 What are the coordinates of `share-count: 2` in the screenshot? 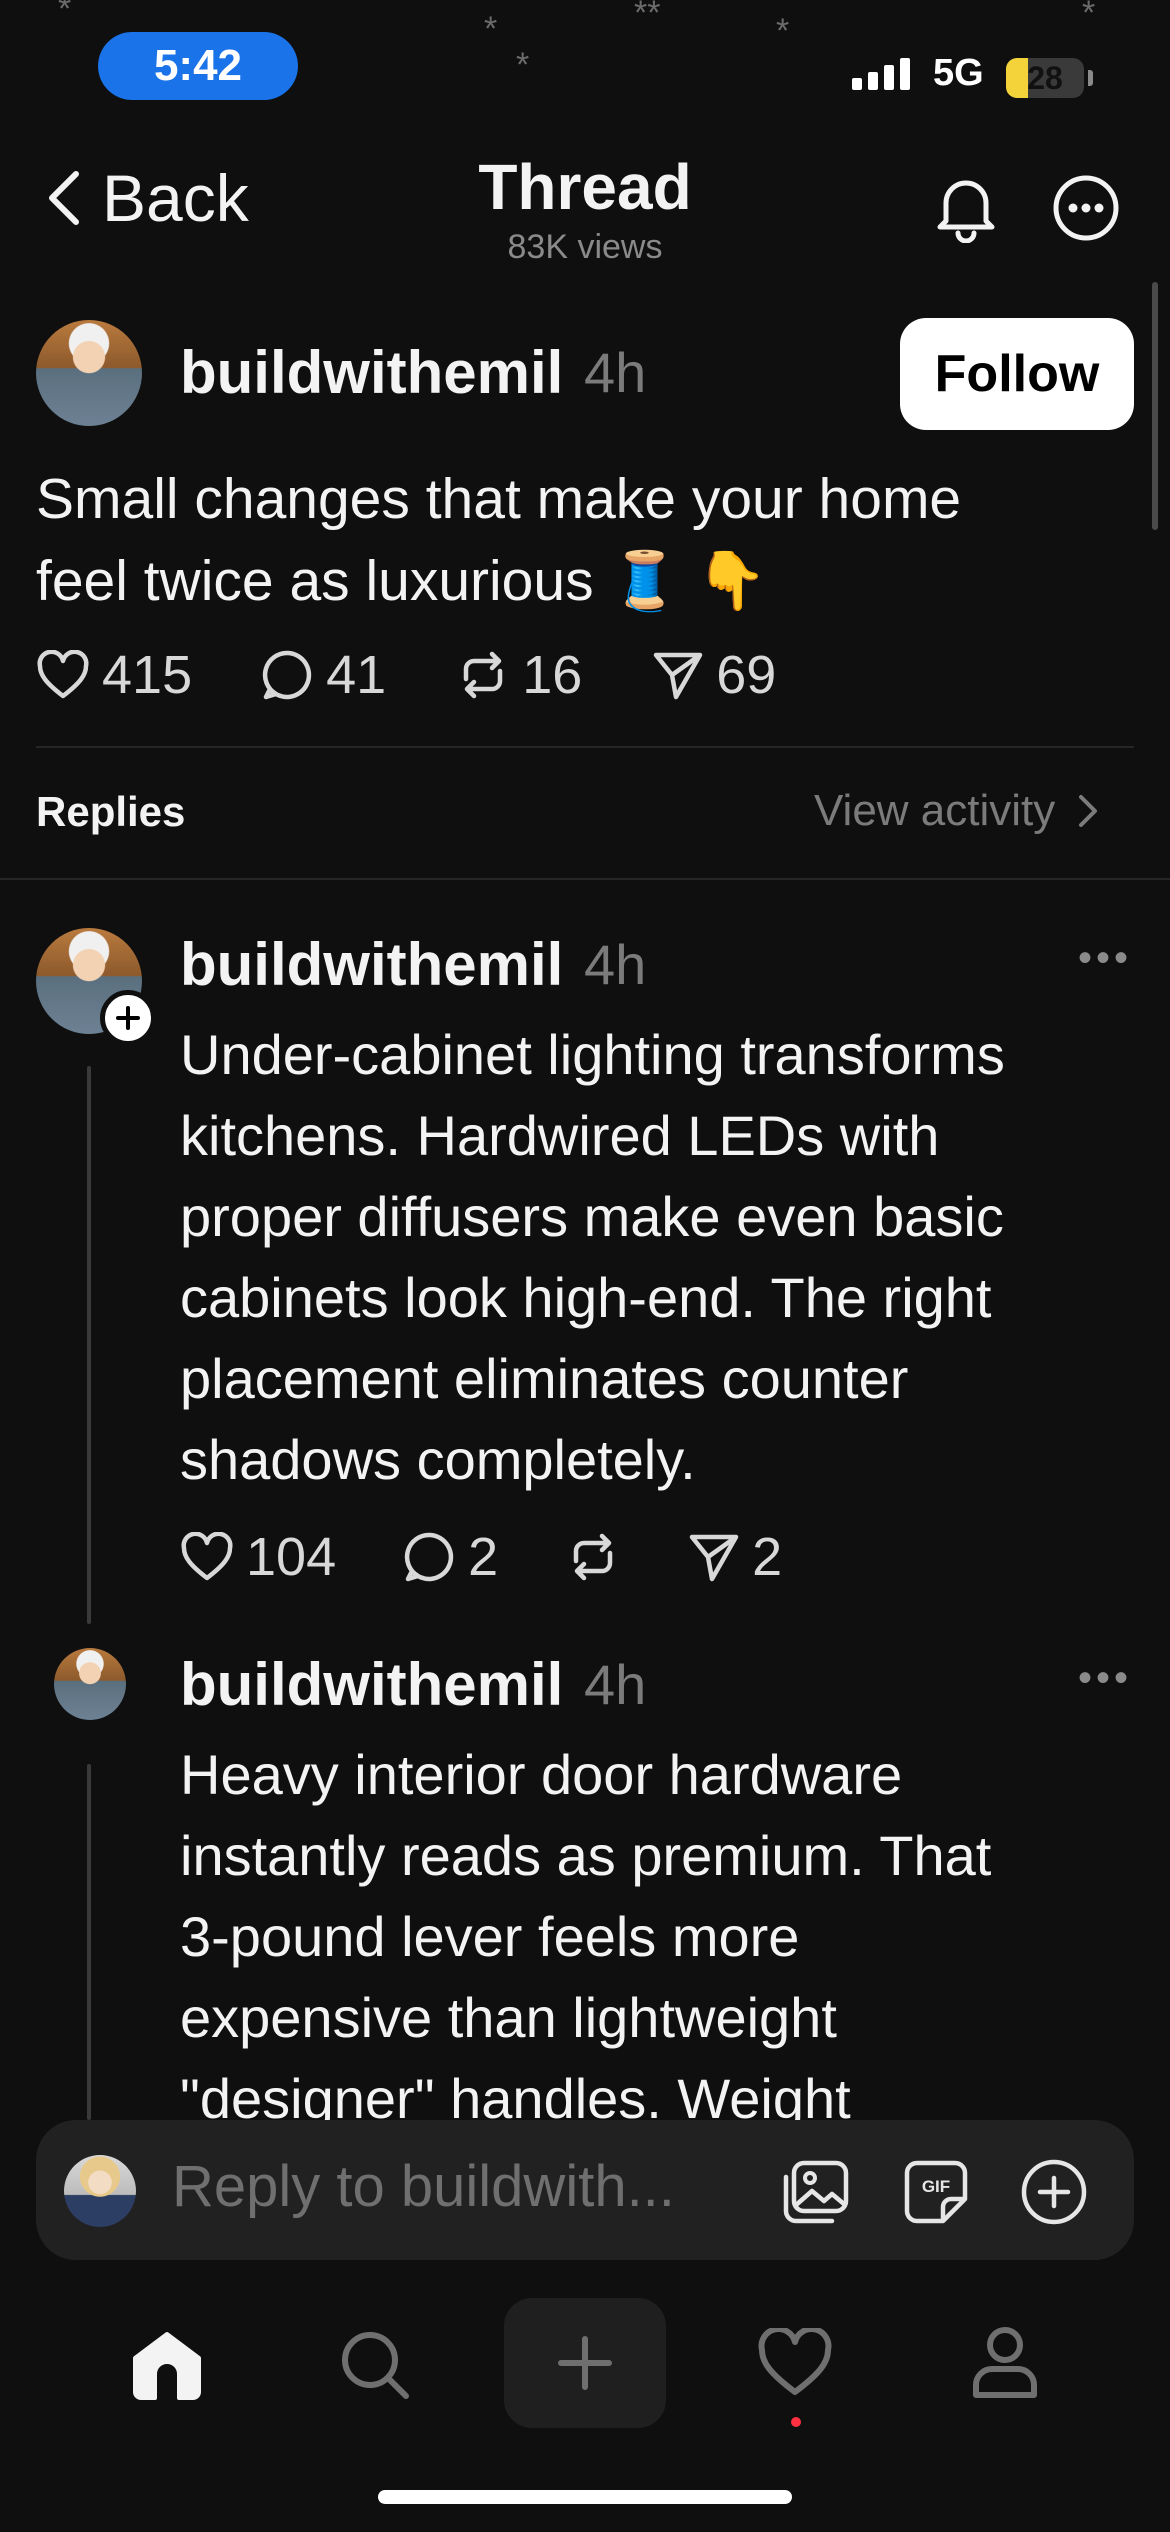 It's located at (767, 1557).